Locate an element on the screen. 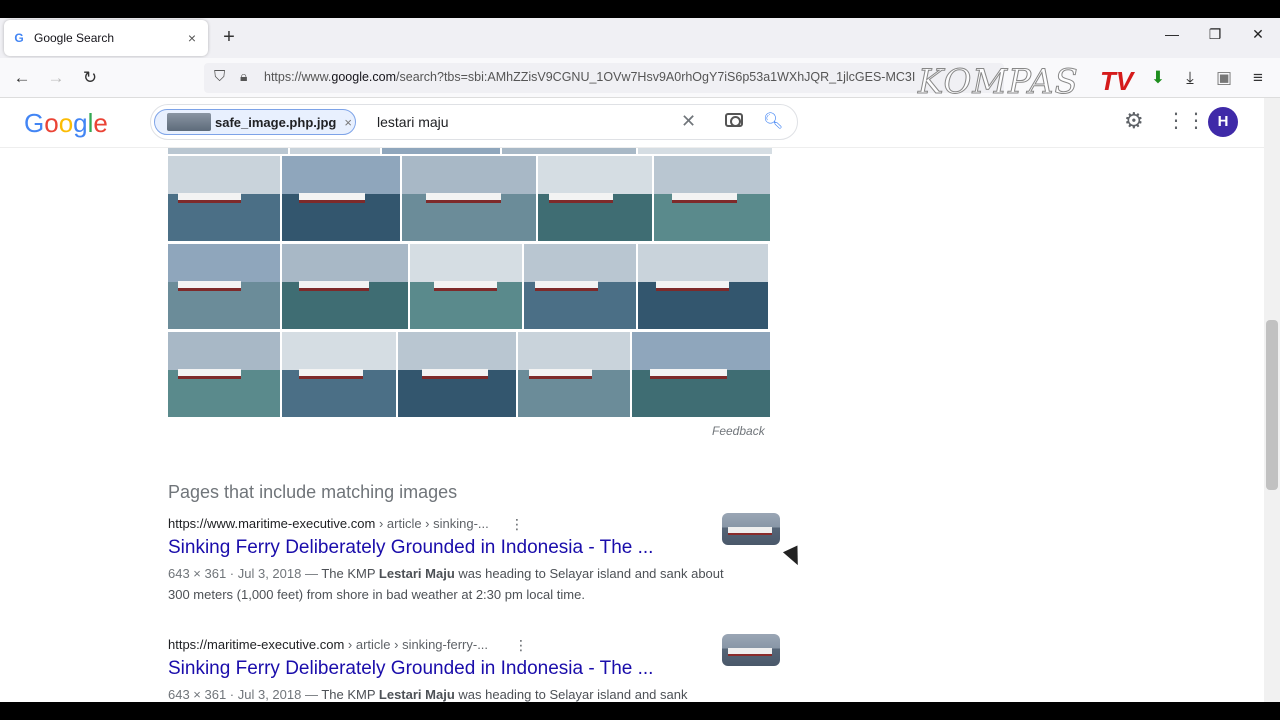  scrollbar-thumb is located at coordinates (1272, 405).